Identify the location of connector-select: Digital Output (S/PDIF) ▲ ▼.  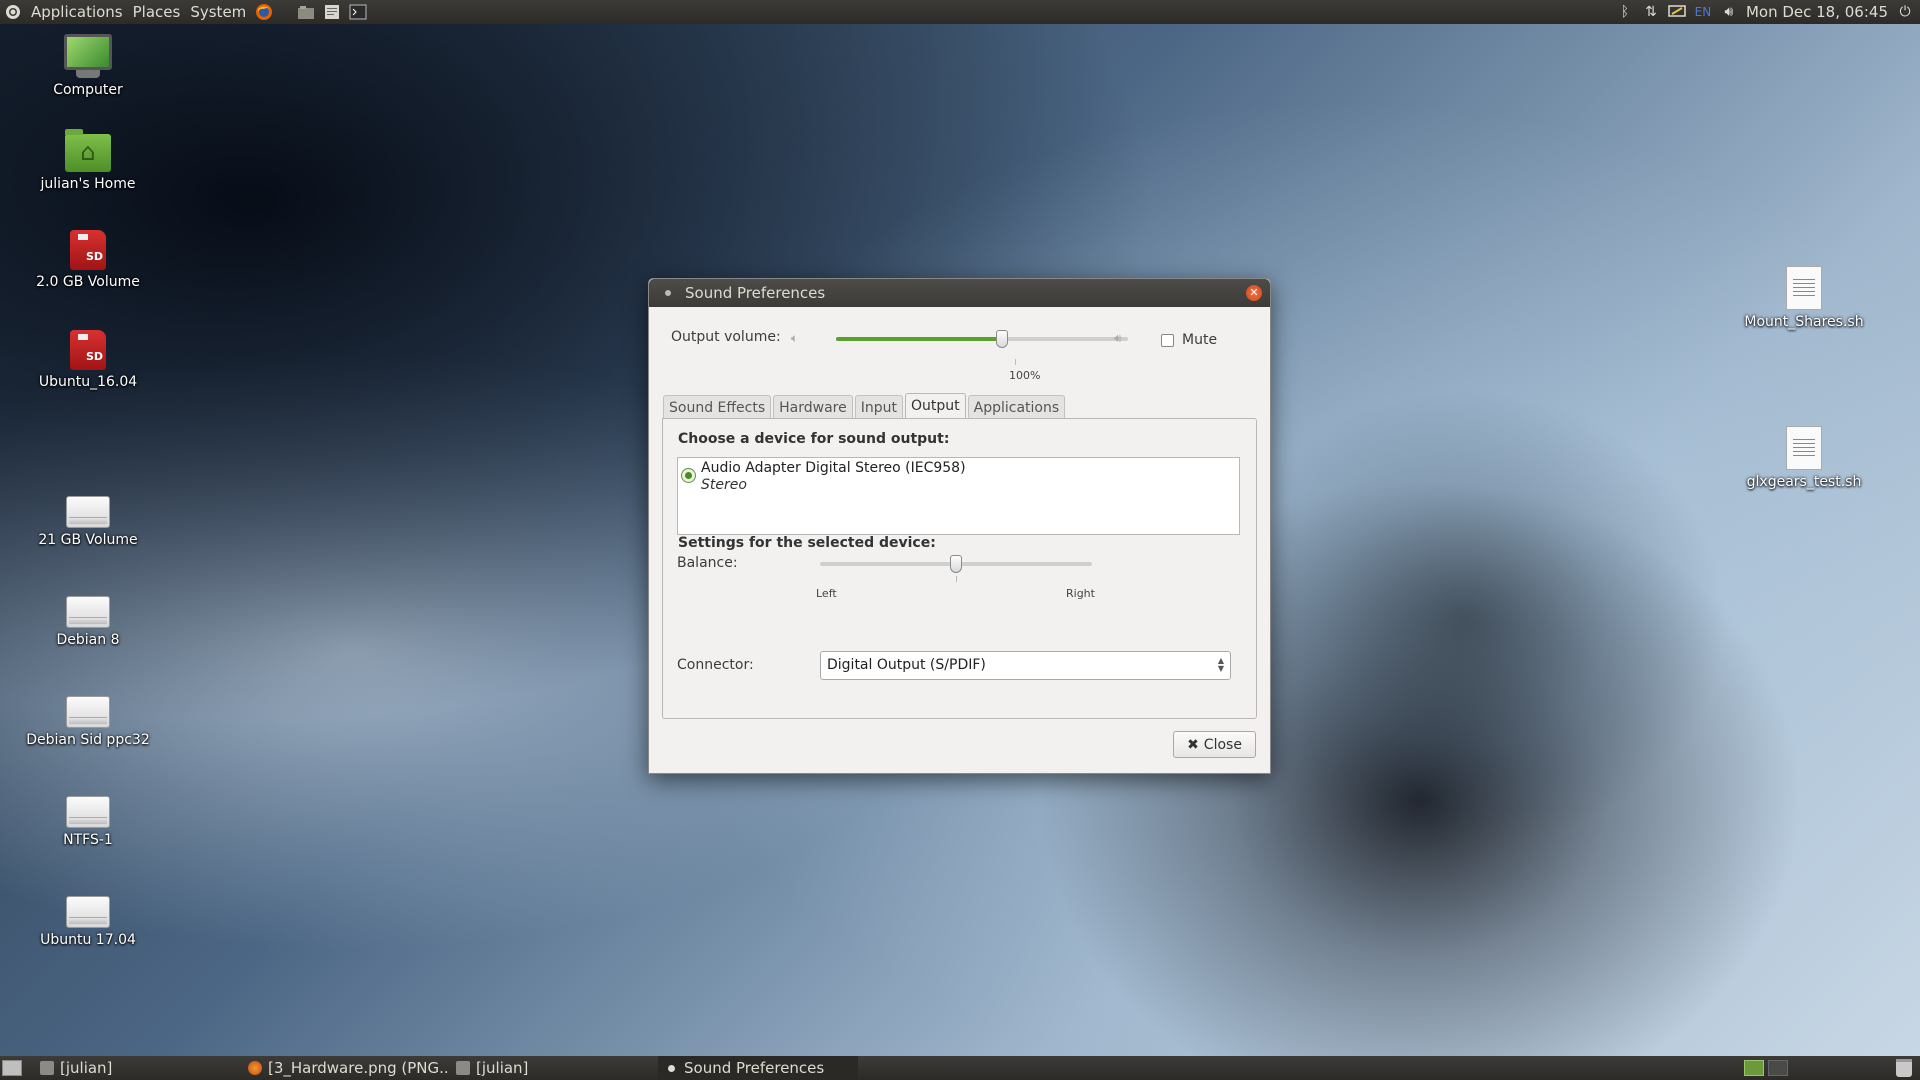
(1025, 665).